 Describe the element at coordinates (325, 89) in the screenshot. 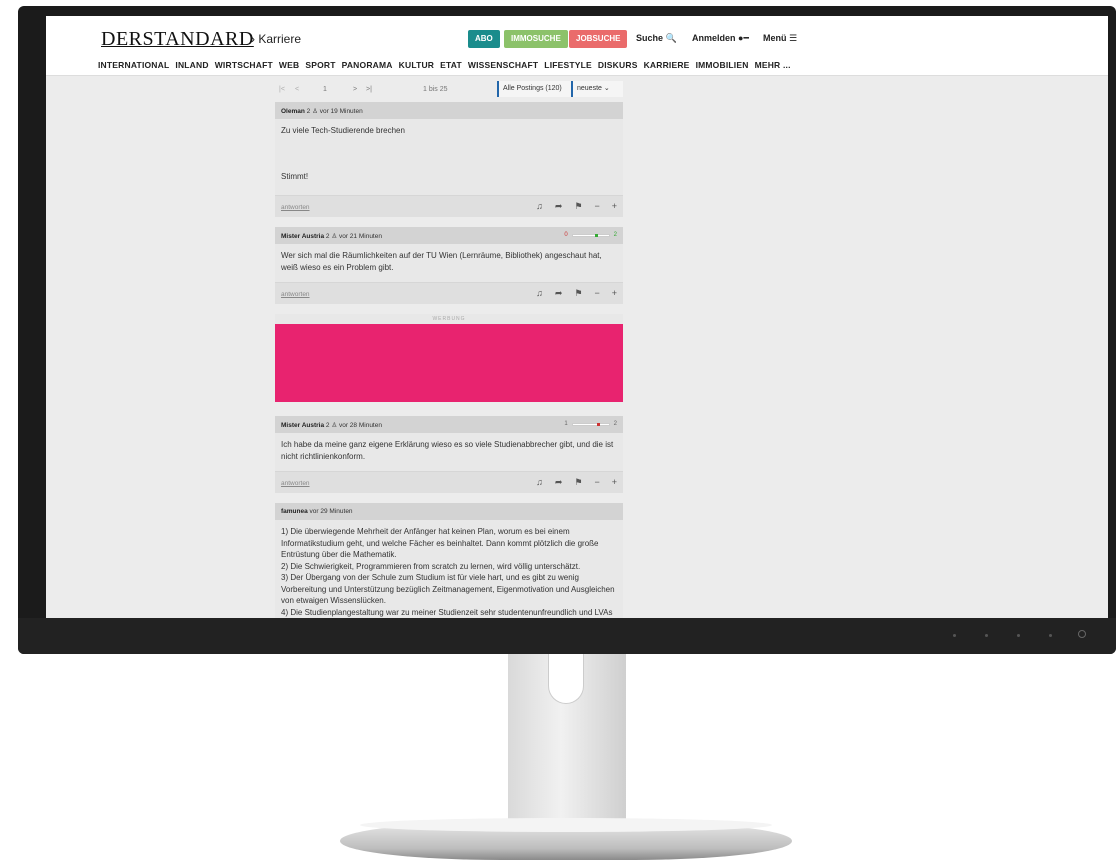

I see `page-number: 1` at that location.